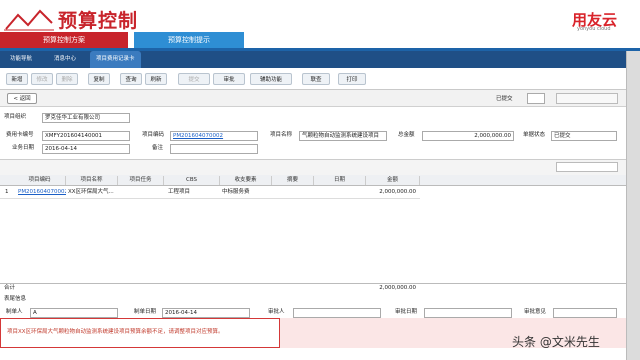 The width and height of the screenshot is (640, 360). I want to click on add-button: 新增, so click(17, 79).